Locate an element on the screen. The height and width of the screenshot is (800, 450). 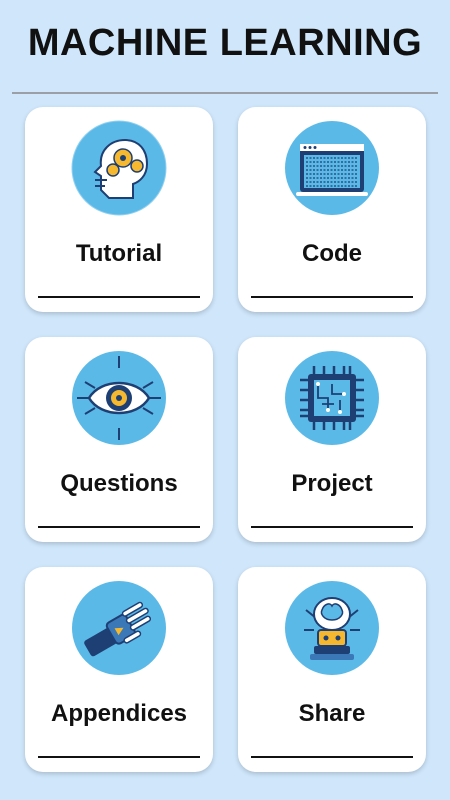
menu-card-label: Appendices is located at coordinates (119, 713).